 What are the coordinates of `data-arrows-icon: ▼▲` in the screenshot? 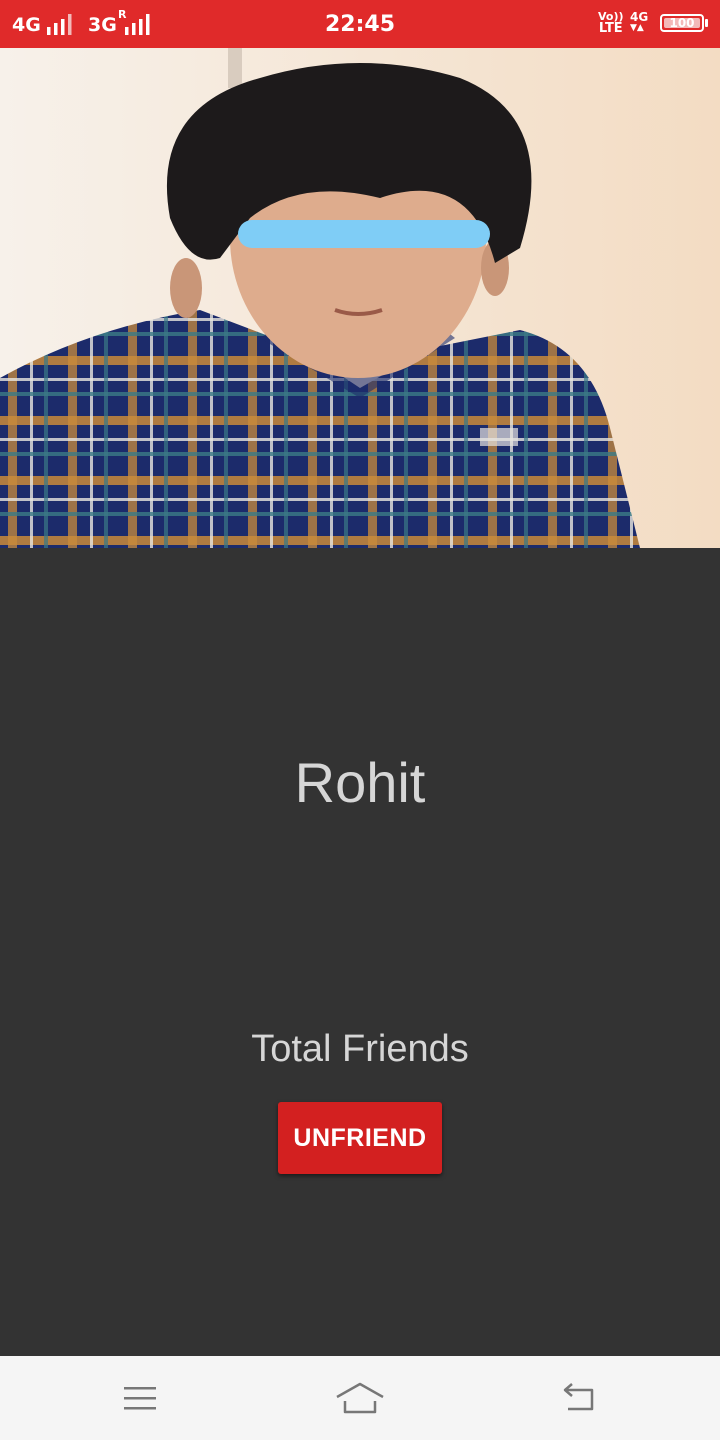 It's located at (637, 28).